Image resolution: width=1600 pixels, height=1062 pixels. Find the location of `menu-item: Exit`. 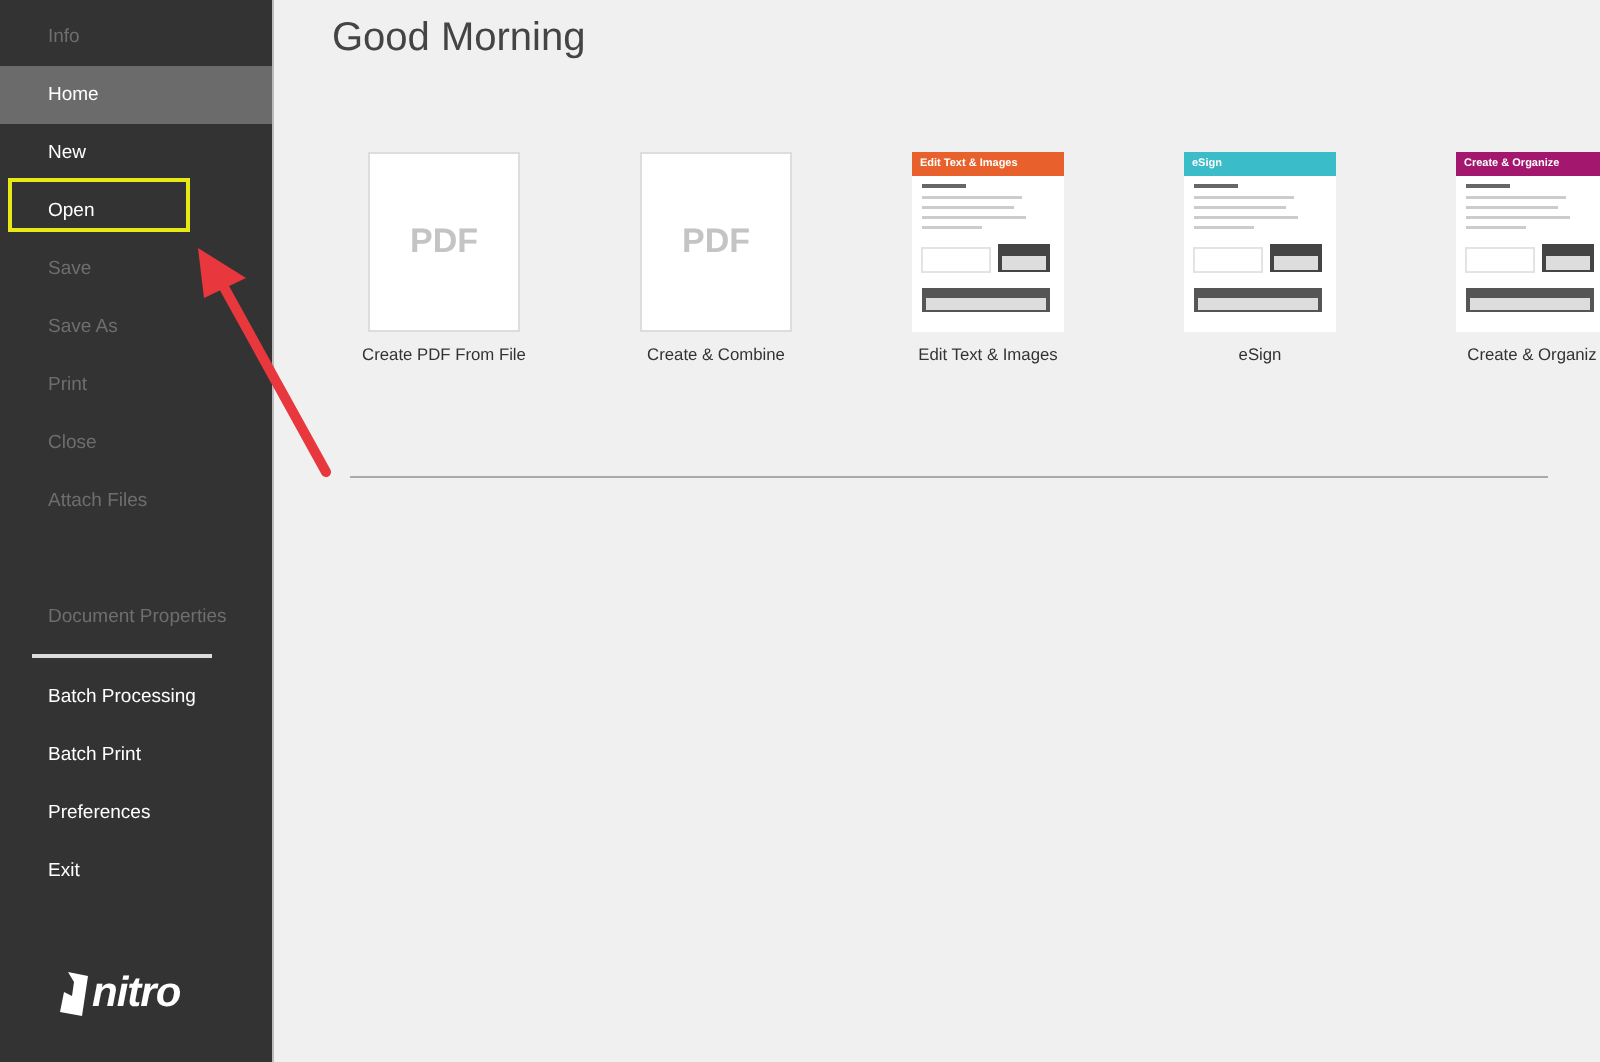

menu-item: Exit is located at coordinates (136, 871).